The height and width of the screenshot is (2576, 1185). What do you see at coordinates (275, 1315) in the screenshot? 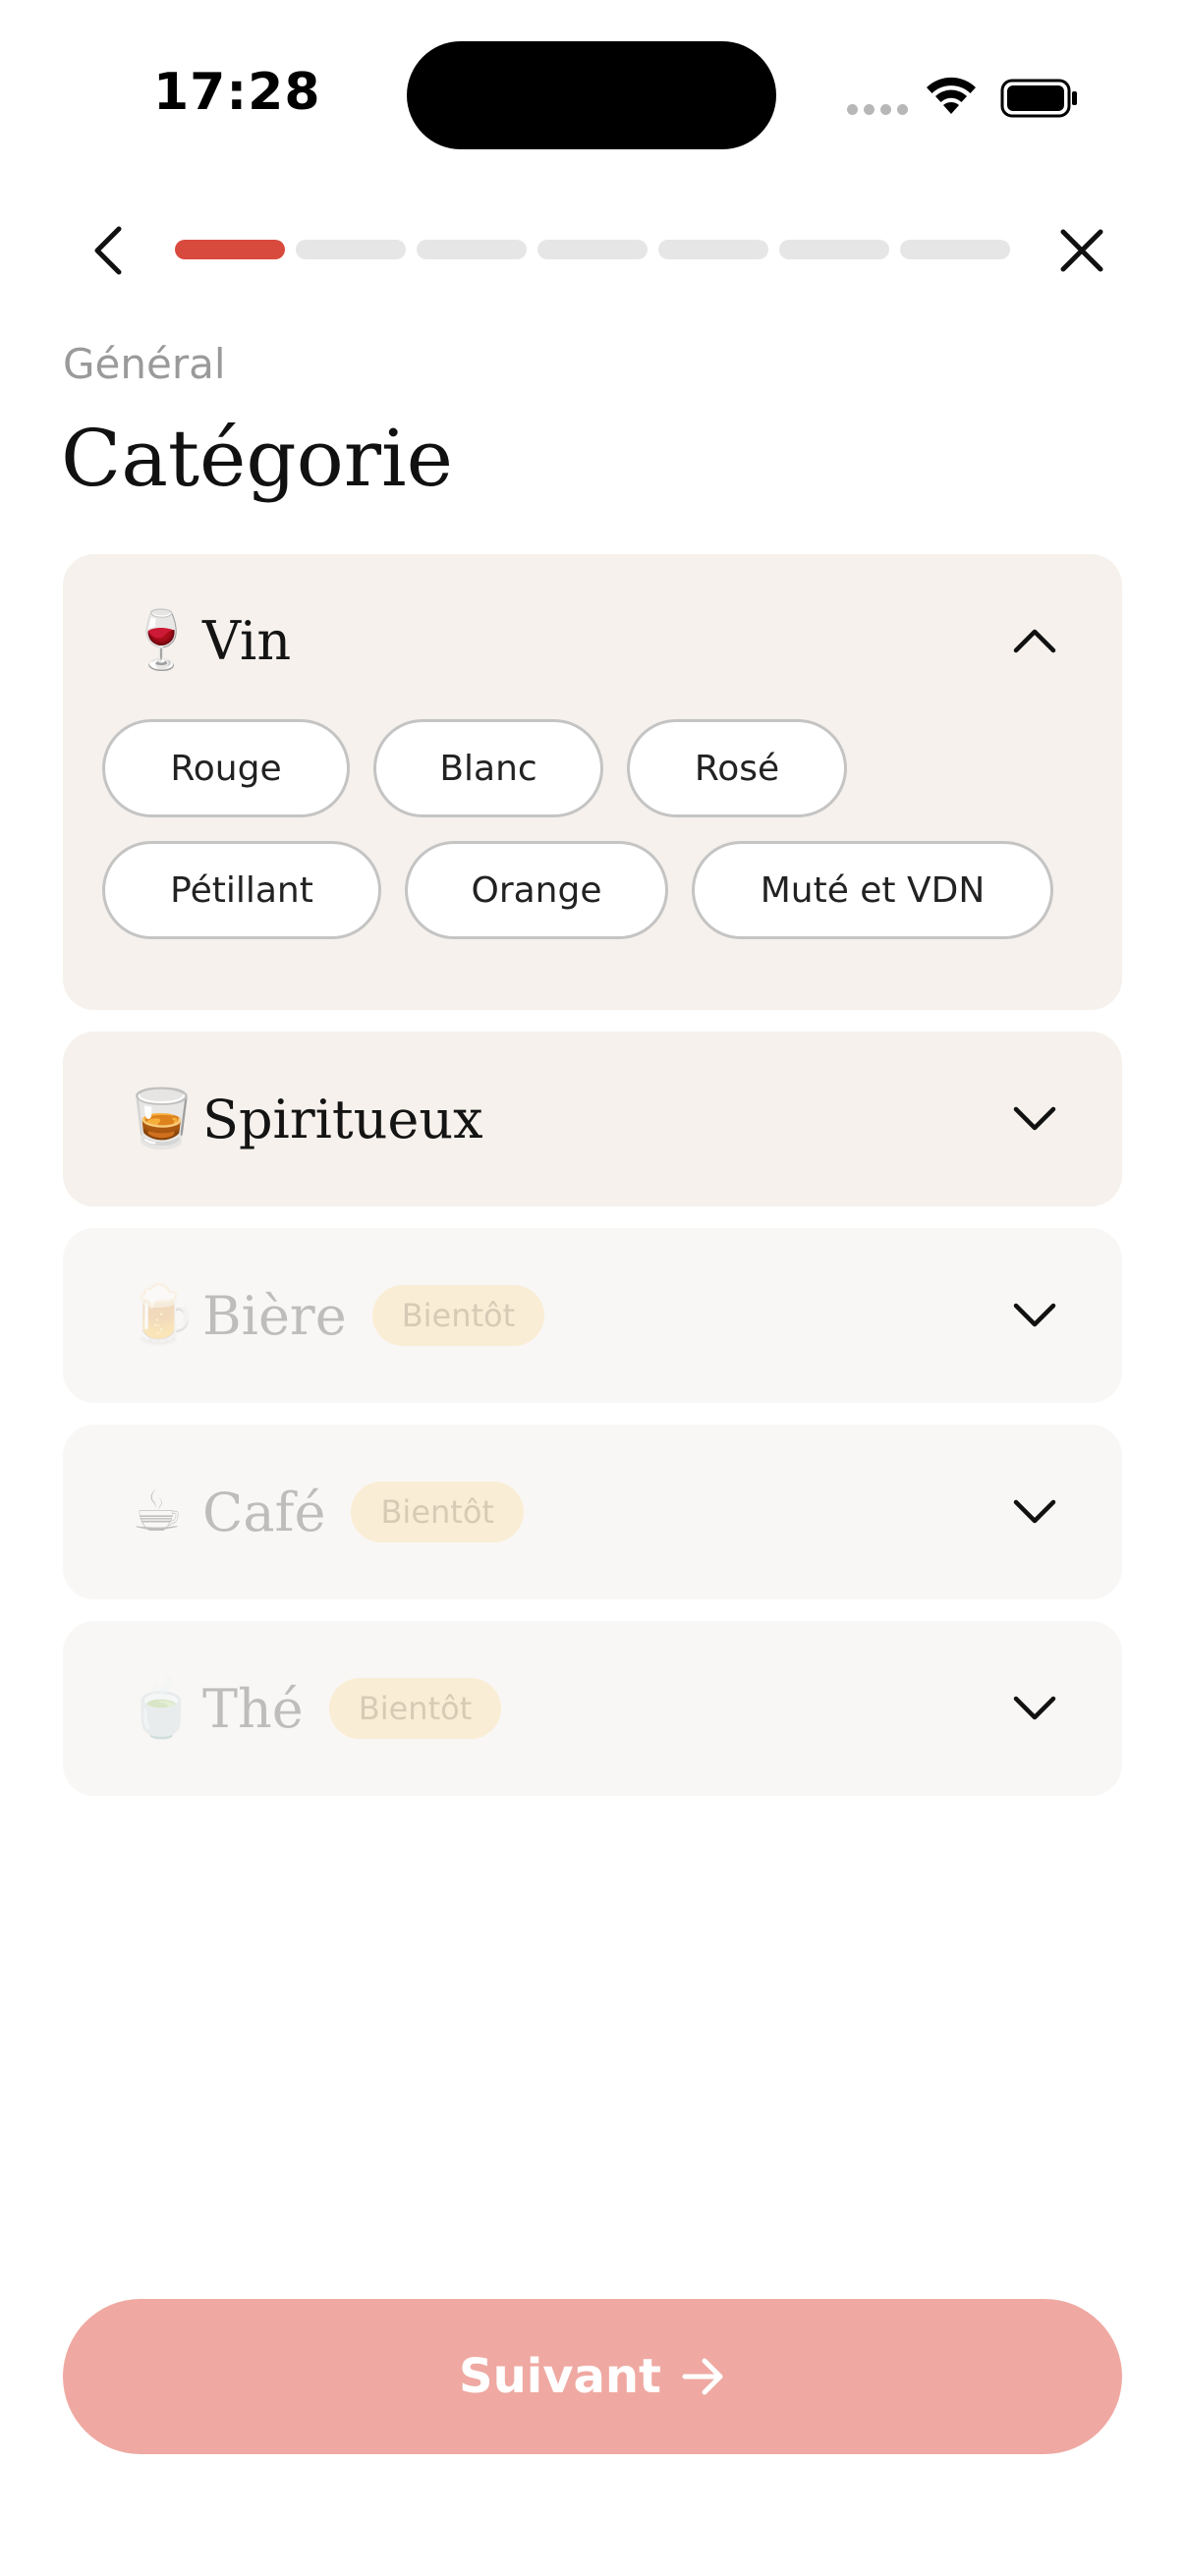
I see `category-name: Bière` at bounding box center [275, 1315].